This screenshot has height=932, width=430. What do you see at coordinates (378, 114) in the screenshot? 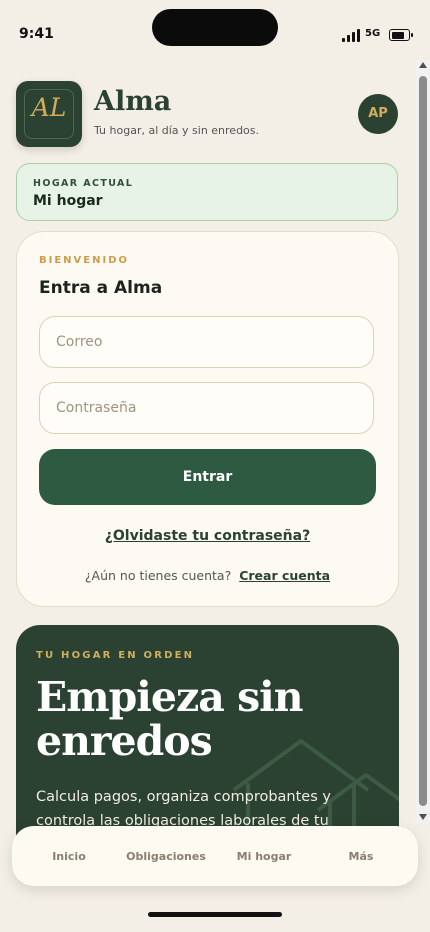
I see `user-avatar: AP` at bounding box center [378, 114].